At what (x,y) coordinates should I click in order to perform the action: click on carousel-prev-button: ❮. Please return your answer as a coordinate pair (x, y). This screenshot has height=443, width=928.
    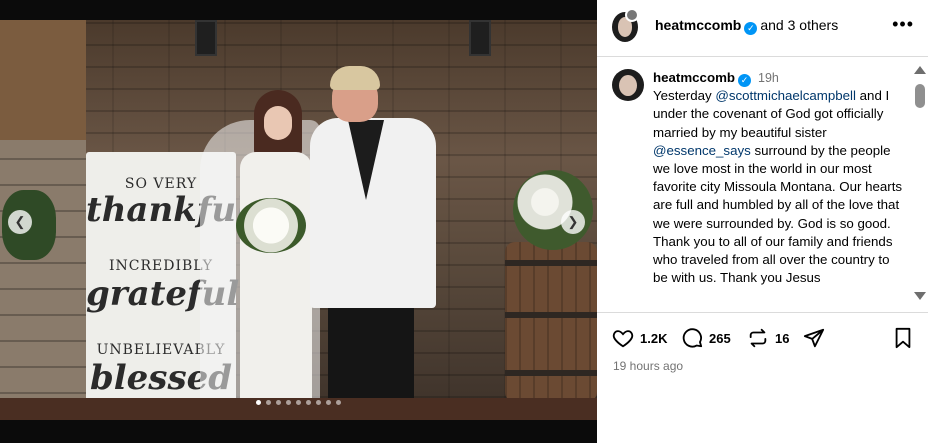
    Looking at the image, I should click on (20, 222).